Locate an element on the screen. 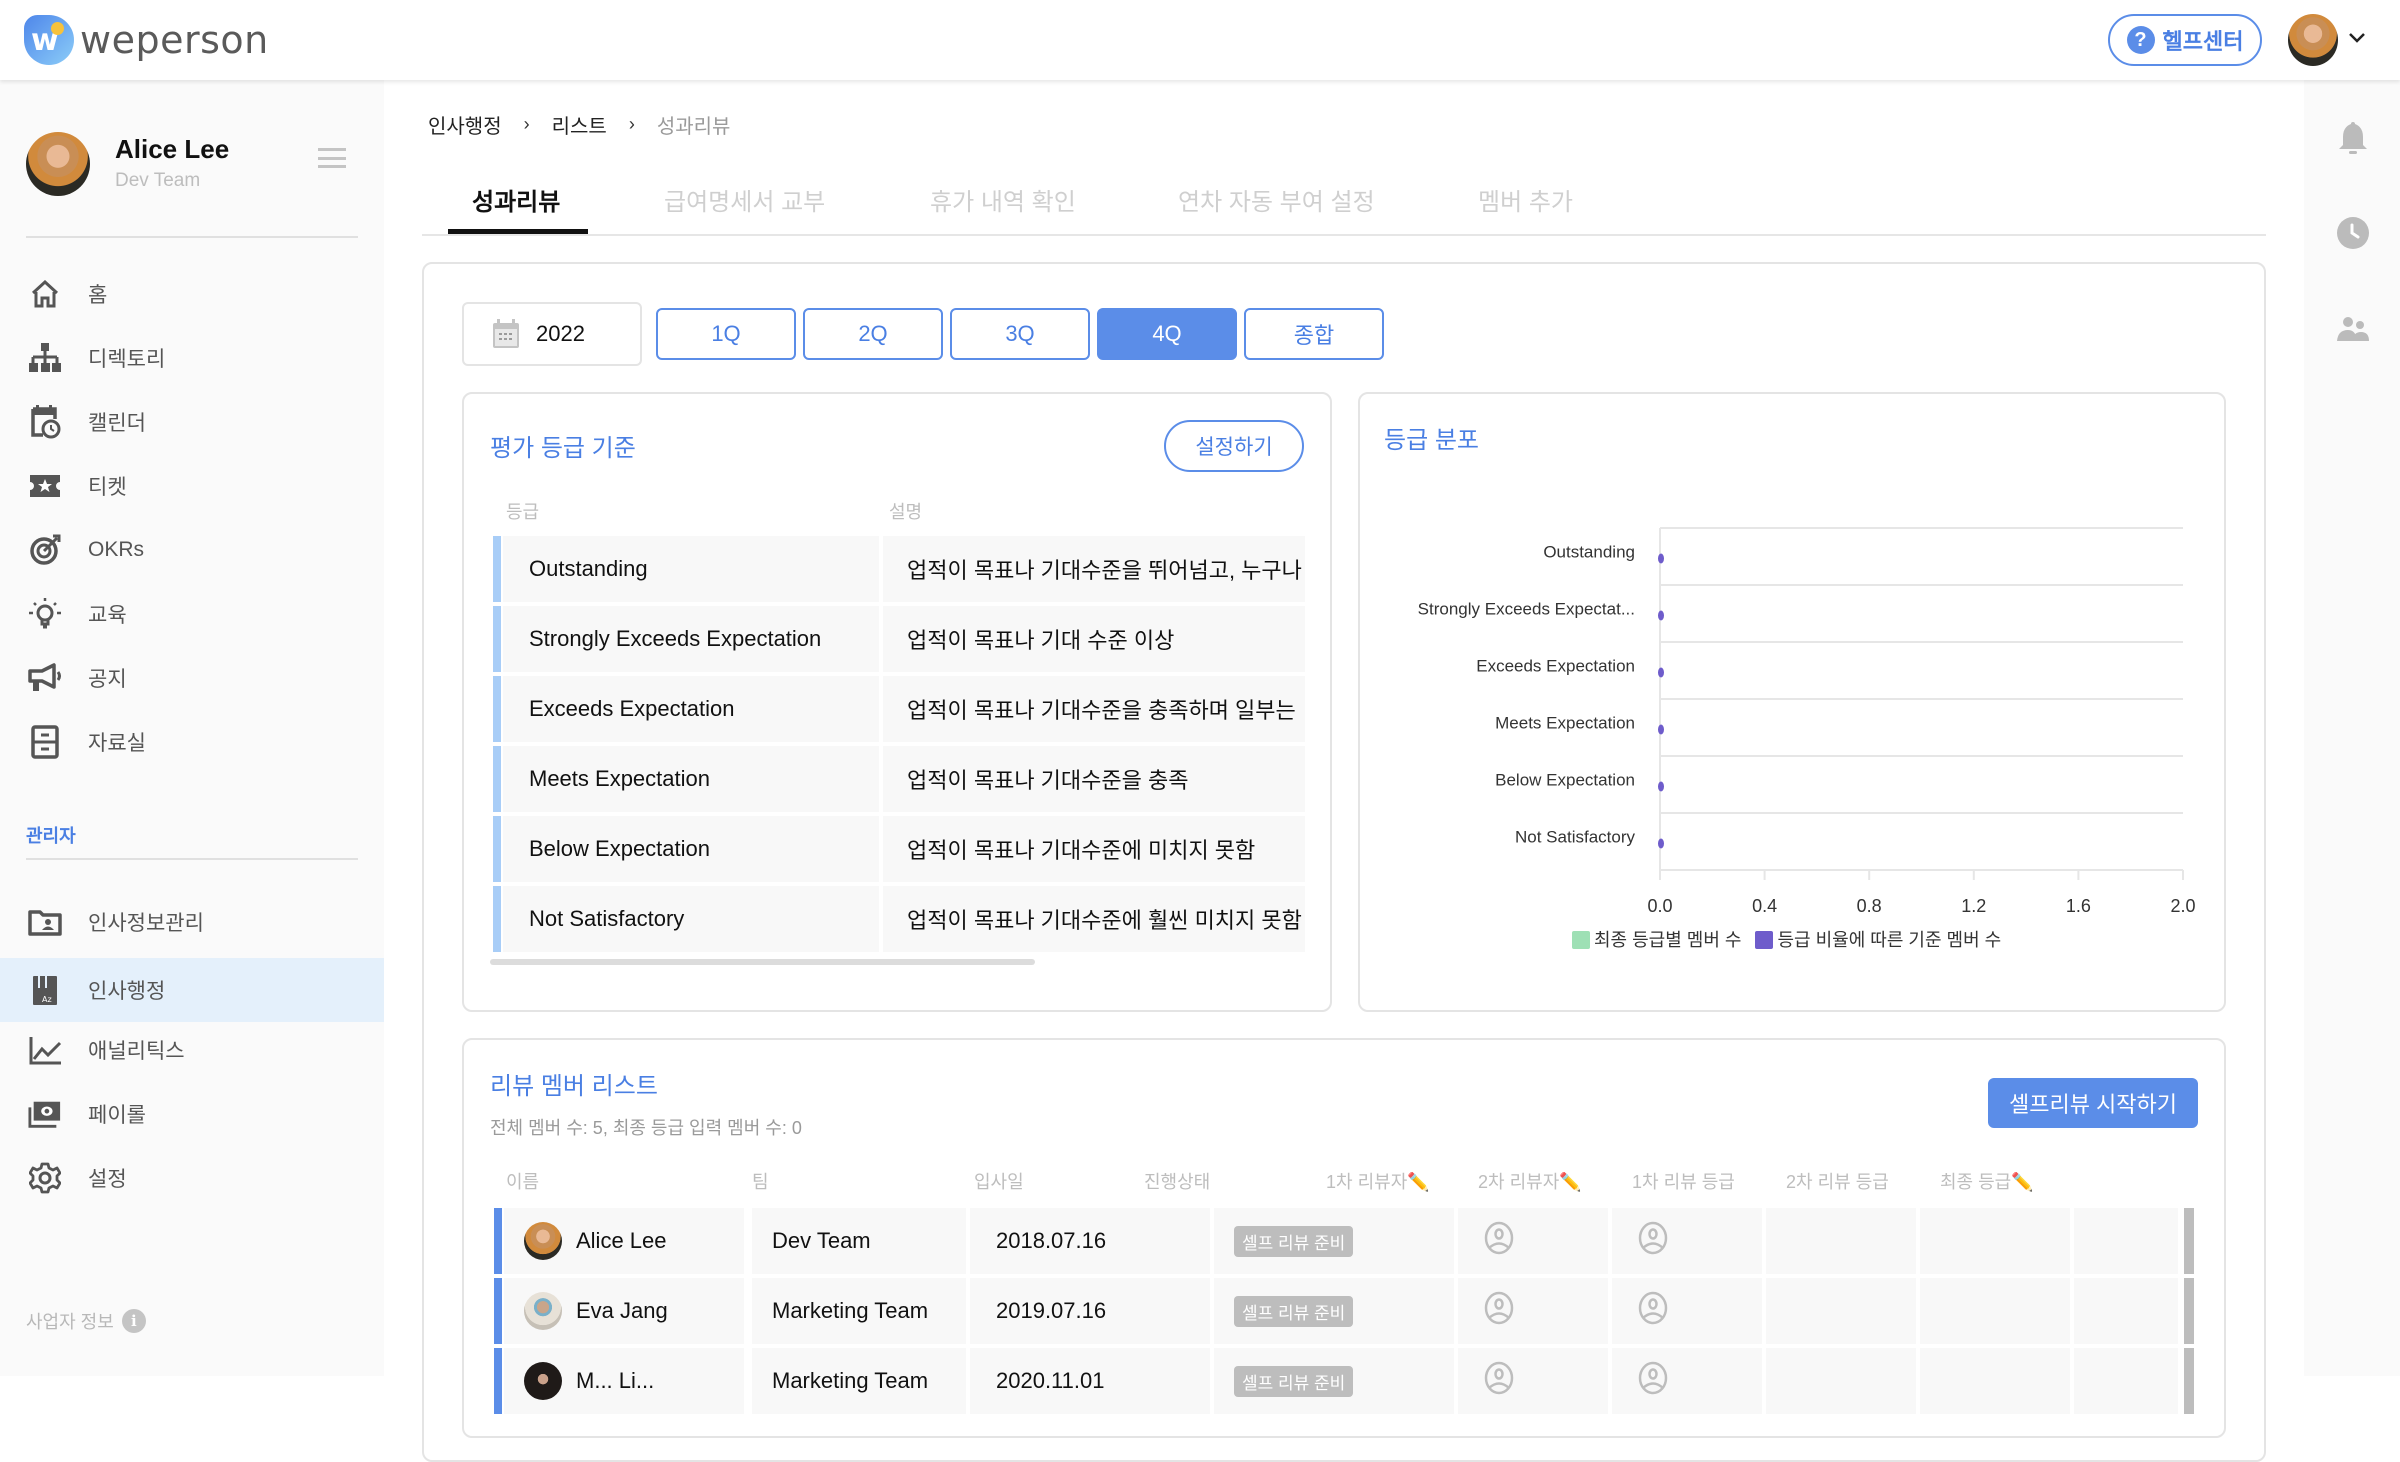 This screenshot has width=2400, height=1462. sidebar-item-directory: 디렉토리 is located at coordinates (192, 358).